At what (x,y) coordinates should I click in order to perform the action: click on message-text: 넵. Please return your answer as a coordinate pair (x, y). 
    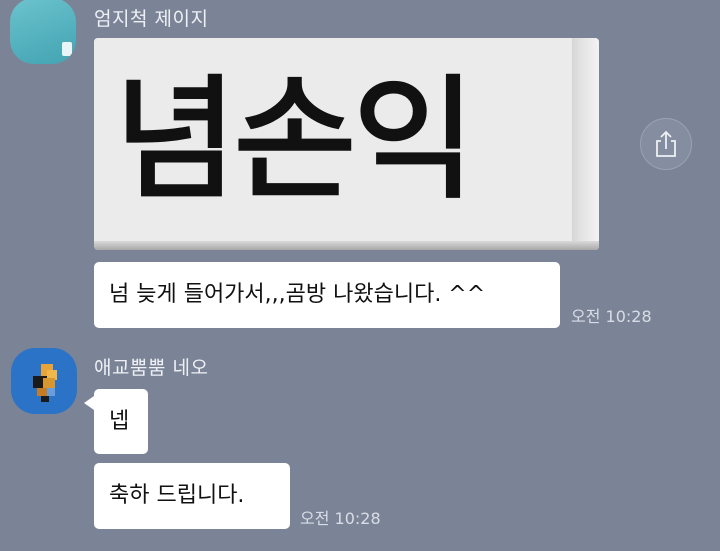
    Looking at the image, I should click on (119, 421).